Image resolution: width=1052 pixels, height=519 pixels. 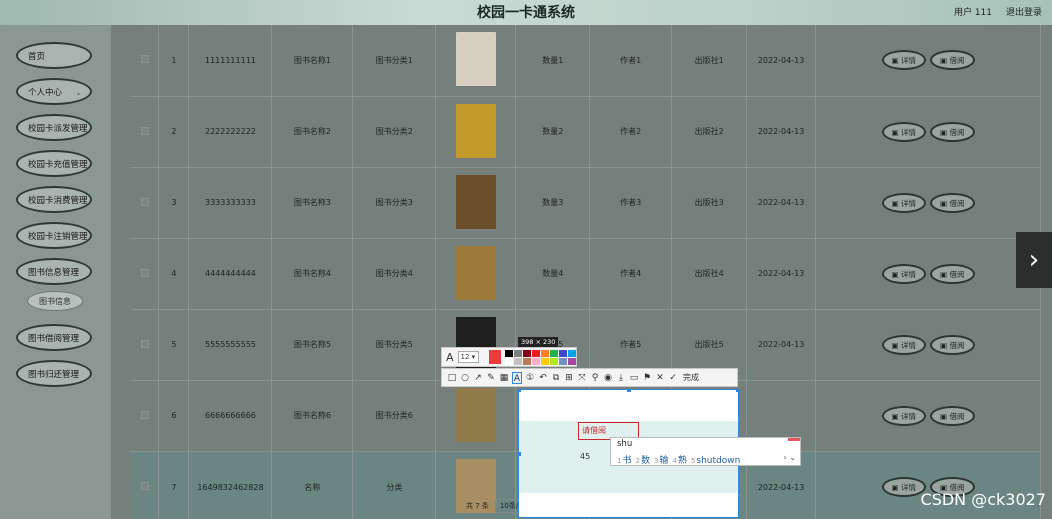 What do you see at coordinates (626, 461) in the screenshot?
I see `ime-candidate: 书` at bounding box center [626, 461].